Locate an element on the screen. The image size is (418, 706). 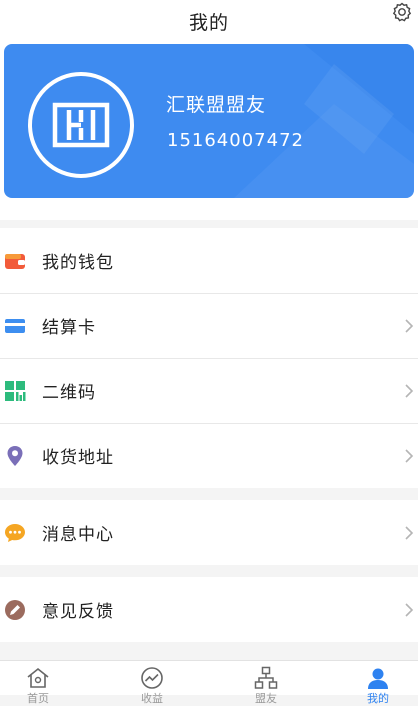
menu-item-label: 我的钱包 is located at coordinates (78, 263).